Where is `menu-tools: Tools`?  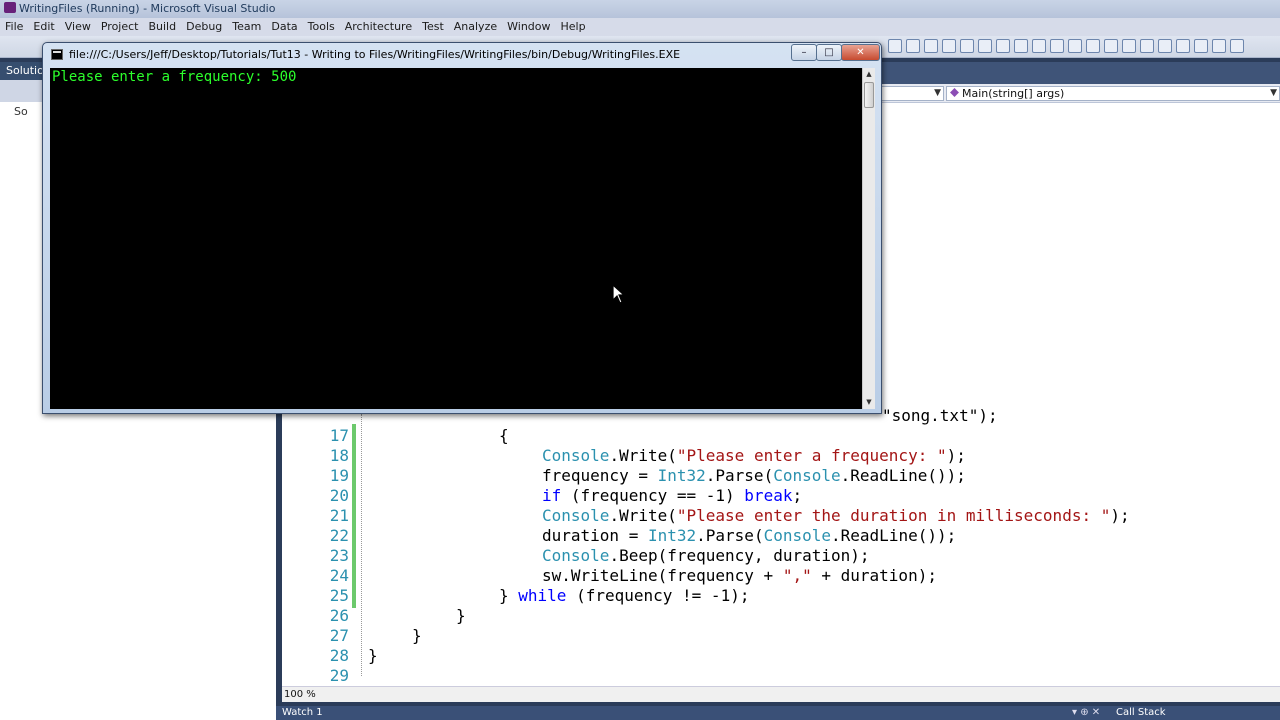 menu-tools: Tools is located at coordinates (321, 27).